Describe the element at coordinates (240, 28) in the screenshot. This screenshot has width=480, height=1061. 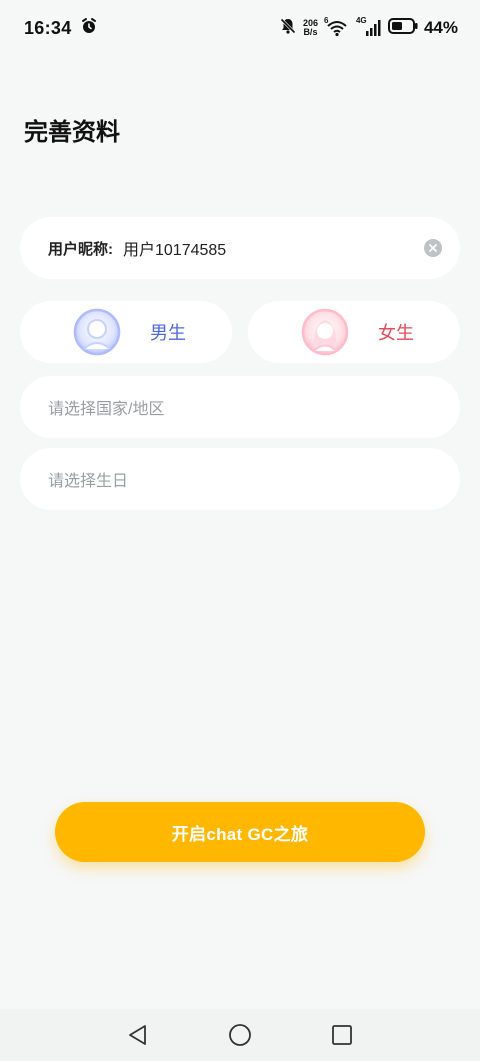
I see `status-bar: 16:34 206 B/s 6 4G 44%` at that location.